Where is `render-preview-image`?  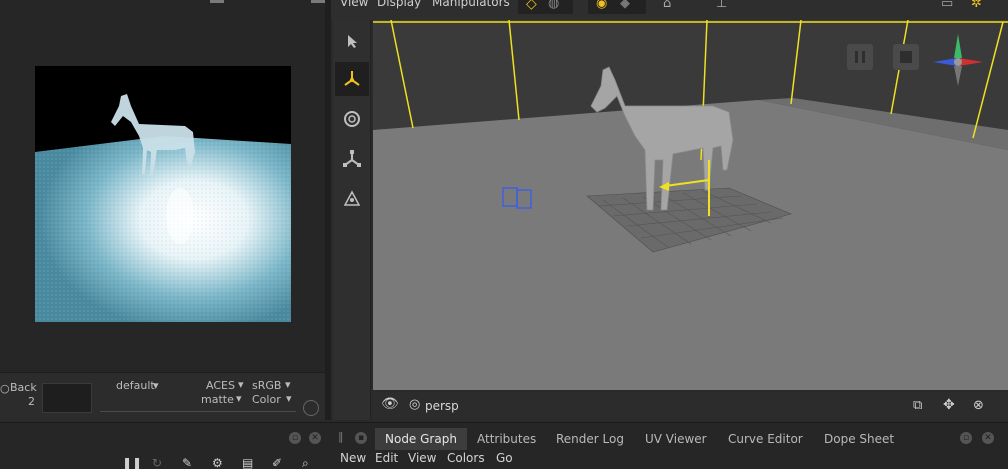
render-preview-image is located at coordinates (163, 194).